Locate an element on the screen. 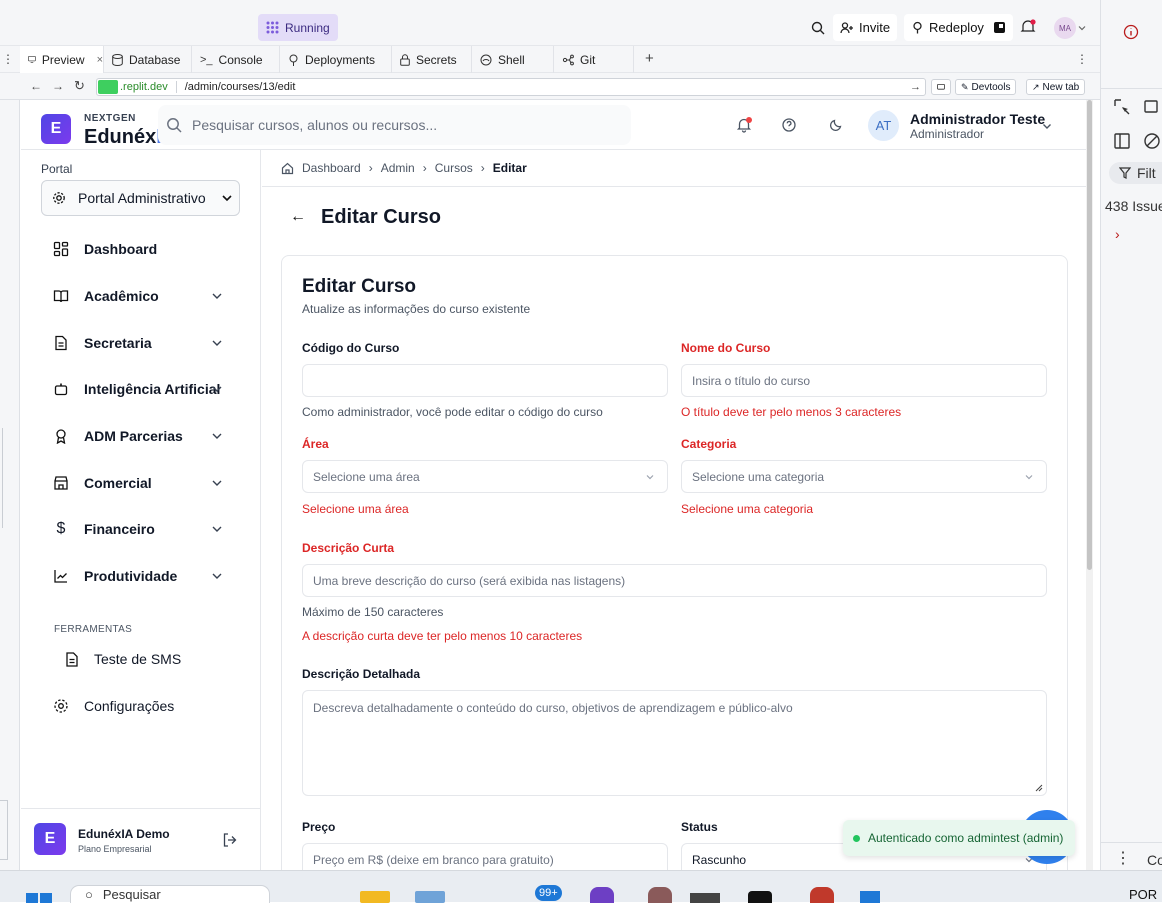 Image resolution: width=1162 pixels, height=903 pixels. shell-icon is located at coordinates (486, 59).